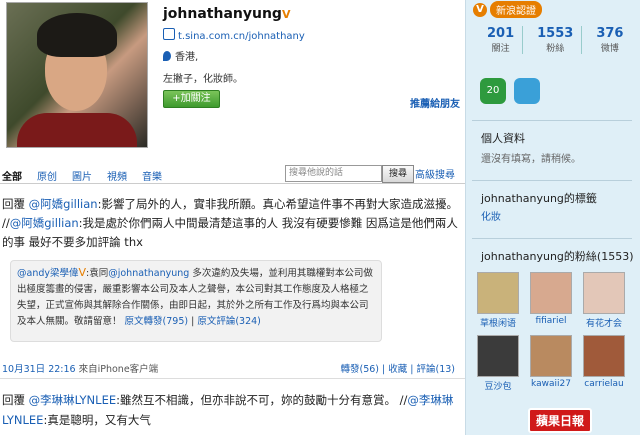 The image size is (640, 435). I want to click on tab-images: 圖片, so click(82, 175).